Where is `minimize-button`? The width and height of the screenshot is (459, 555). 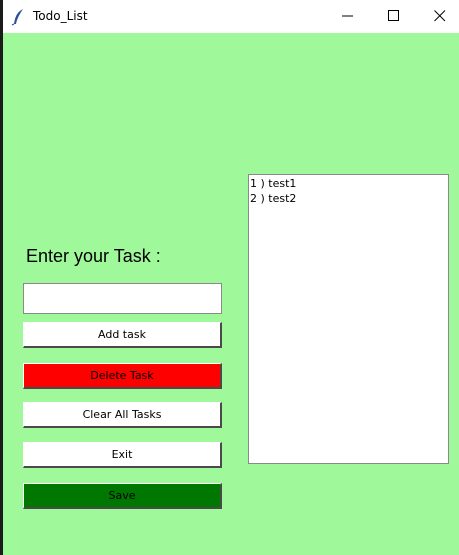 minimize-button is located at coordinates (348, 16).